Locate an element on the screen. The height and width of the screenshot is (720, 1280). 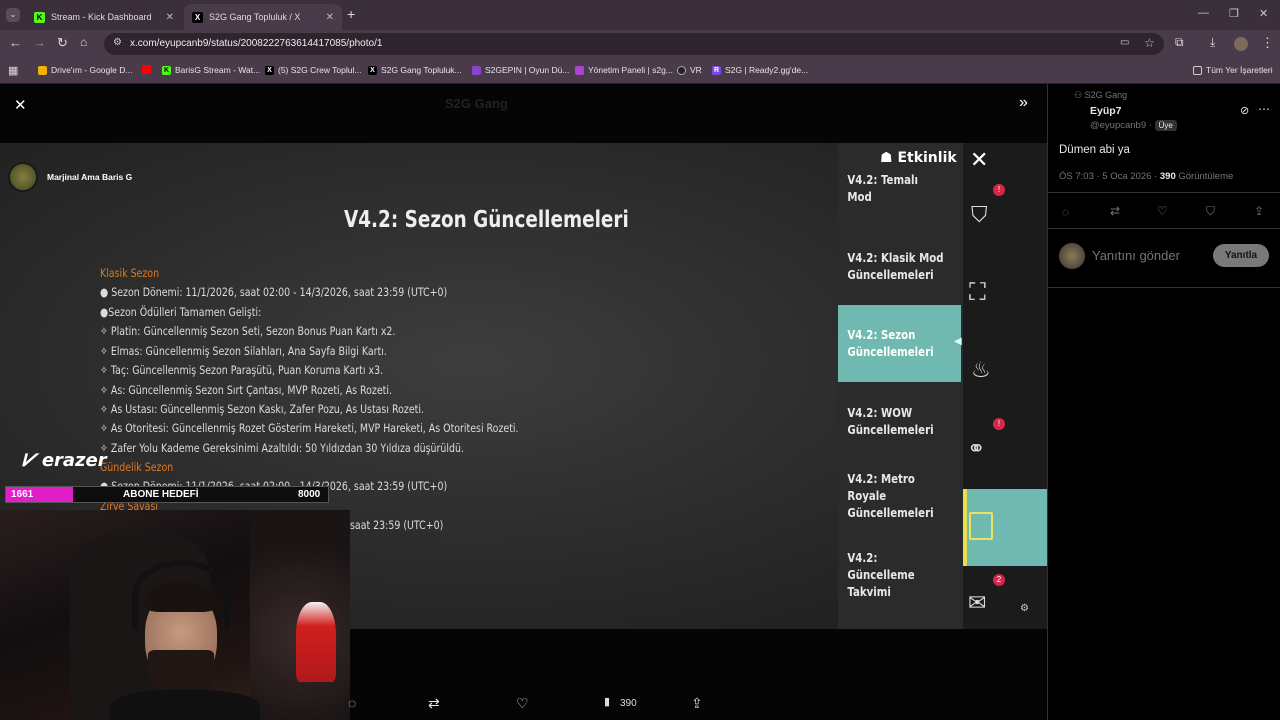
flame-icon: ♨ is located at coordinates (981, 370).